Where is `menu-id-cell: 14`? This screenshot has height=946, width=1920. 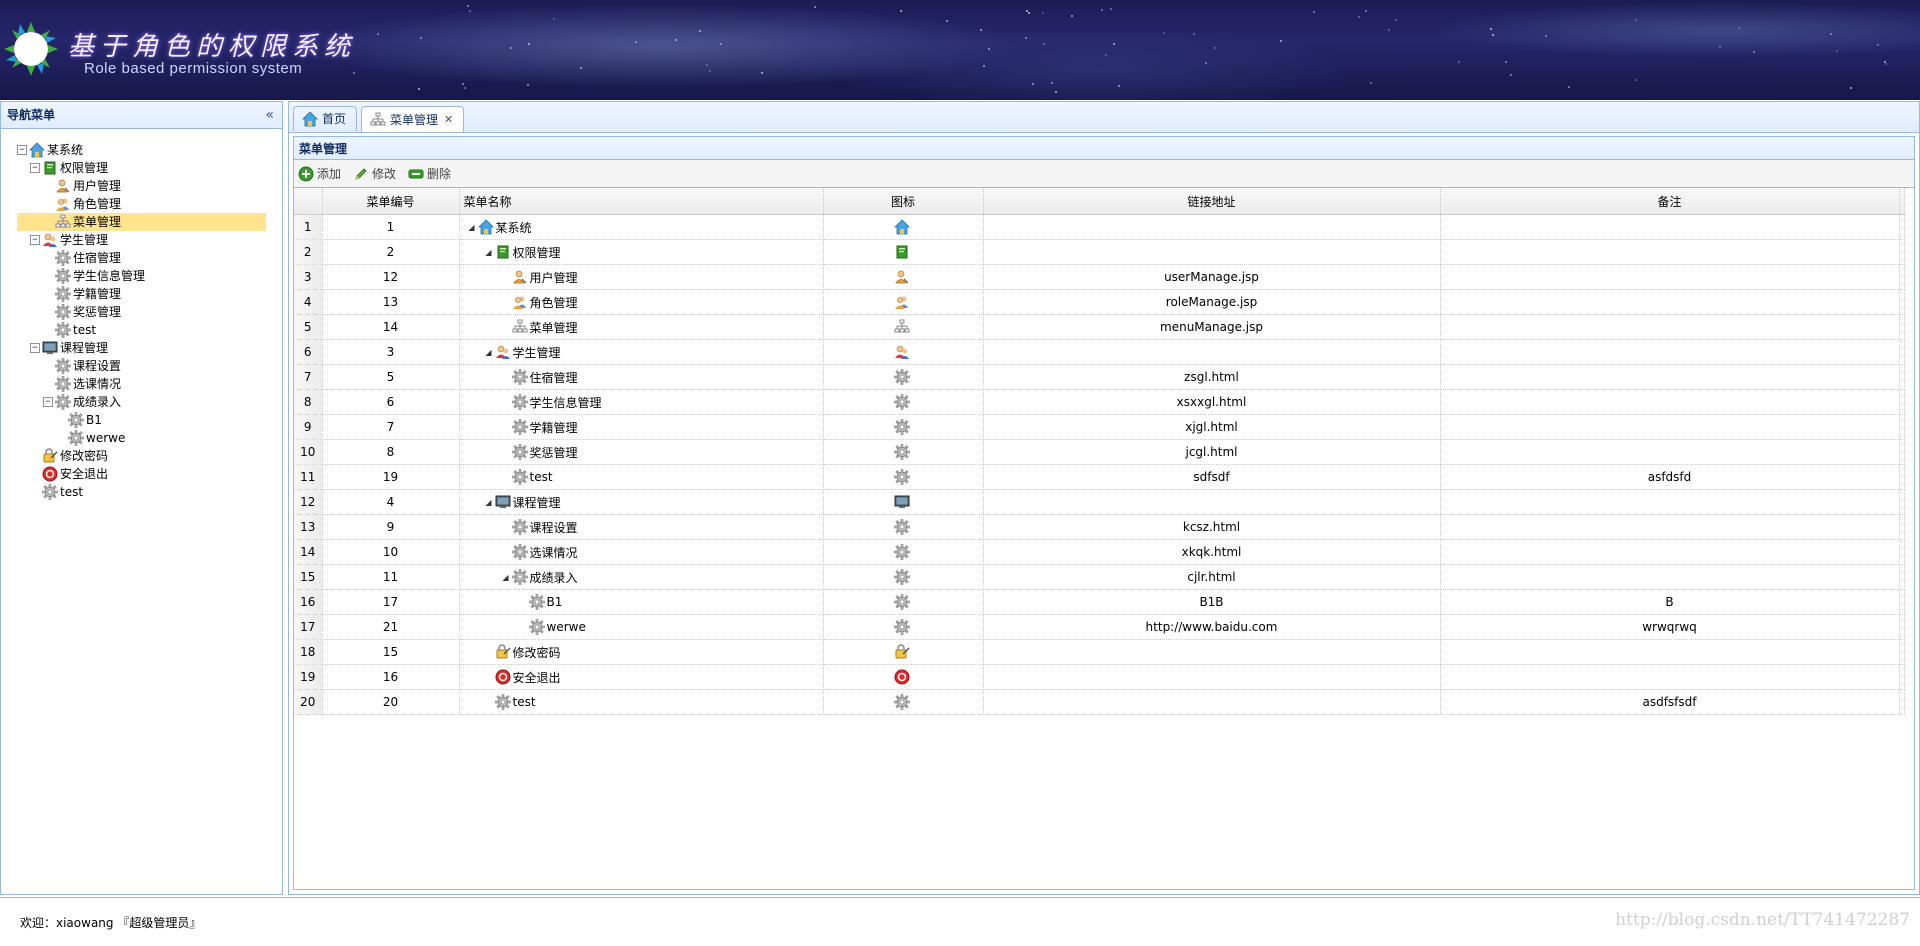
menu-id-cell: 14 is located at coordinates (391, 327).